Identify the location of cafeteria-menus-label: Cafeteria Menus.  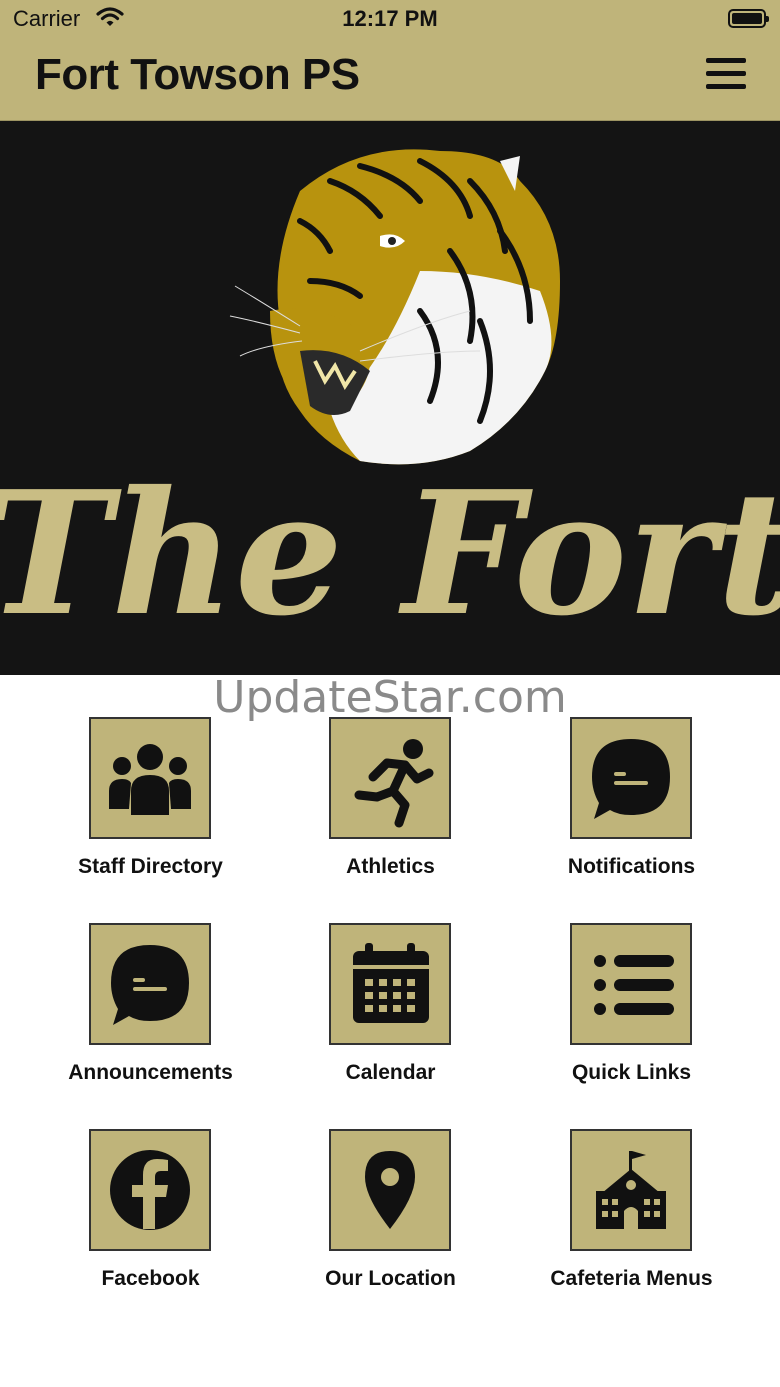
(631, 1278).